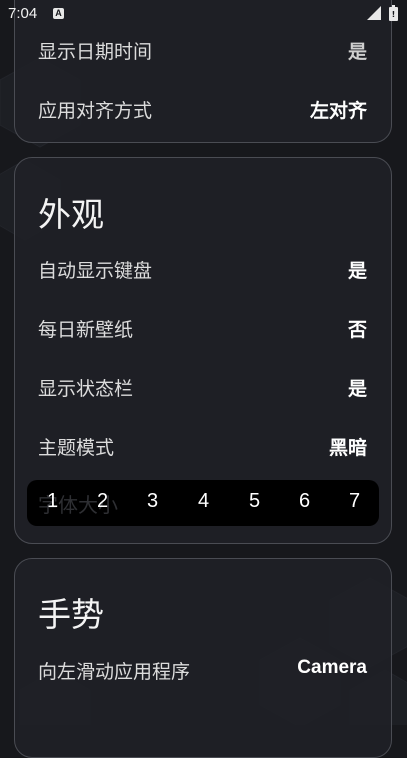 The width and height of the screenshot is (407, 758). I want to click on row-label: 主题模式, so click(76, 448).